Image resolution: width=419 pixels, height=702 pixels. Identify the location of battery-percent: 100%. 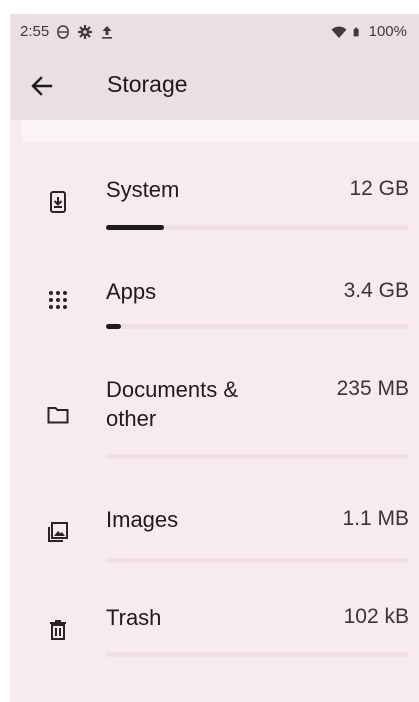
(387, 31).